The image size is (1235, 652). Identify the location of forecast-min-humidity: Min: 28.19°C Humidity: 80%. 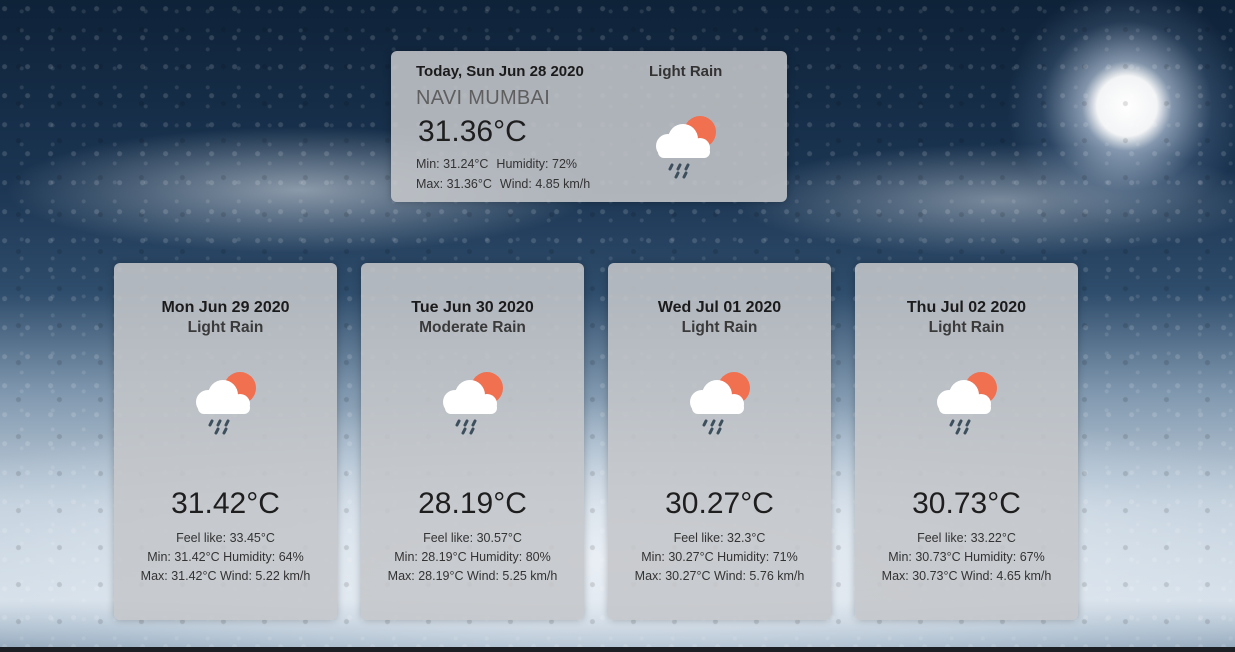
(472, 557).